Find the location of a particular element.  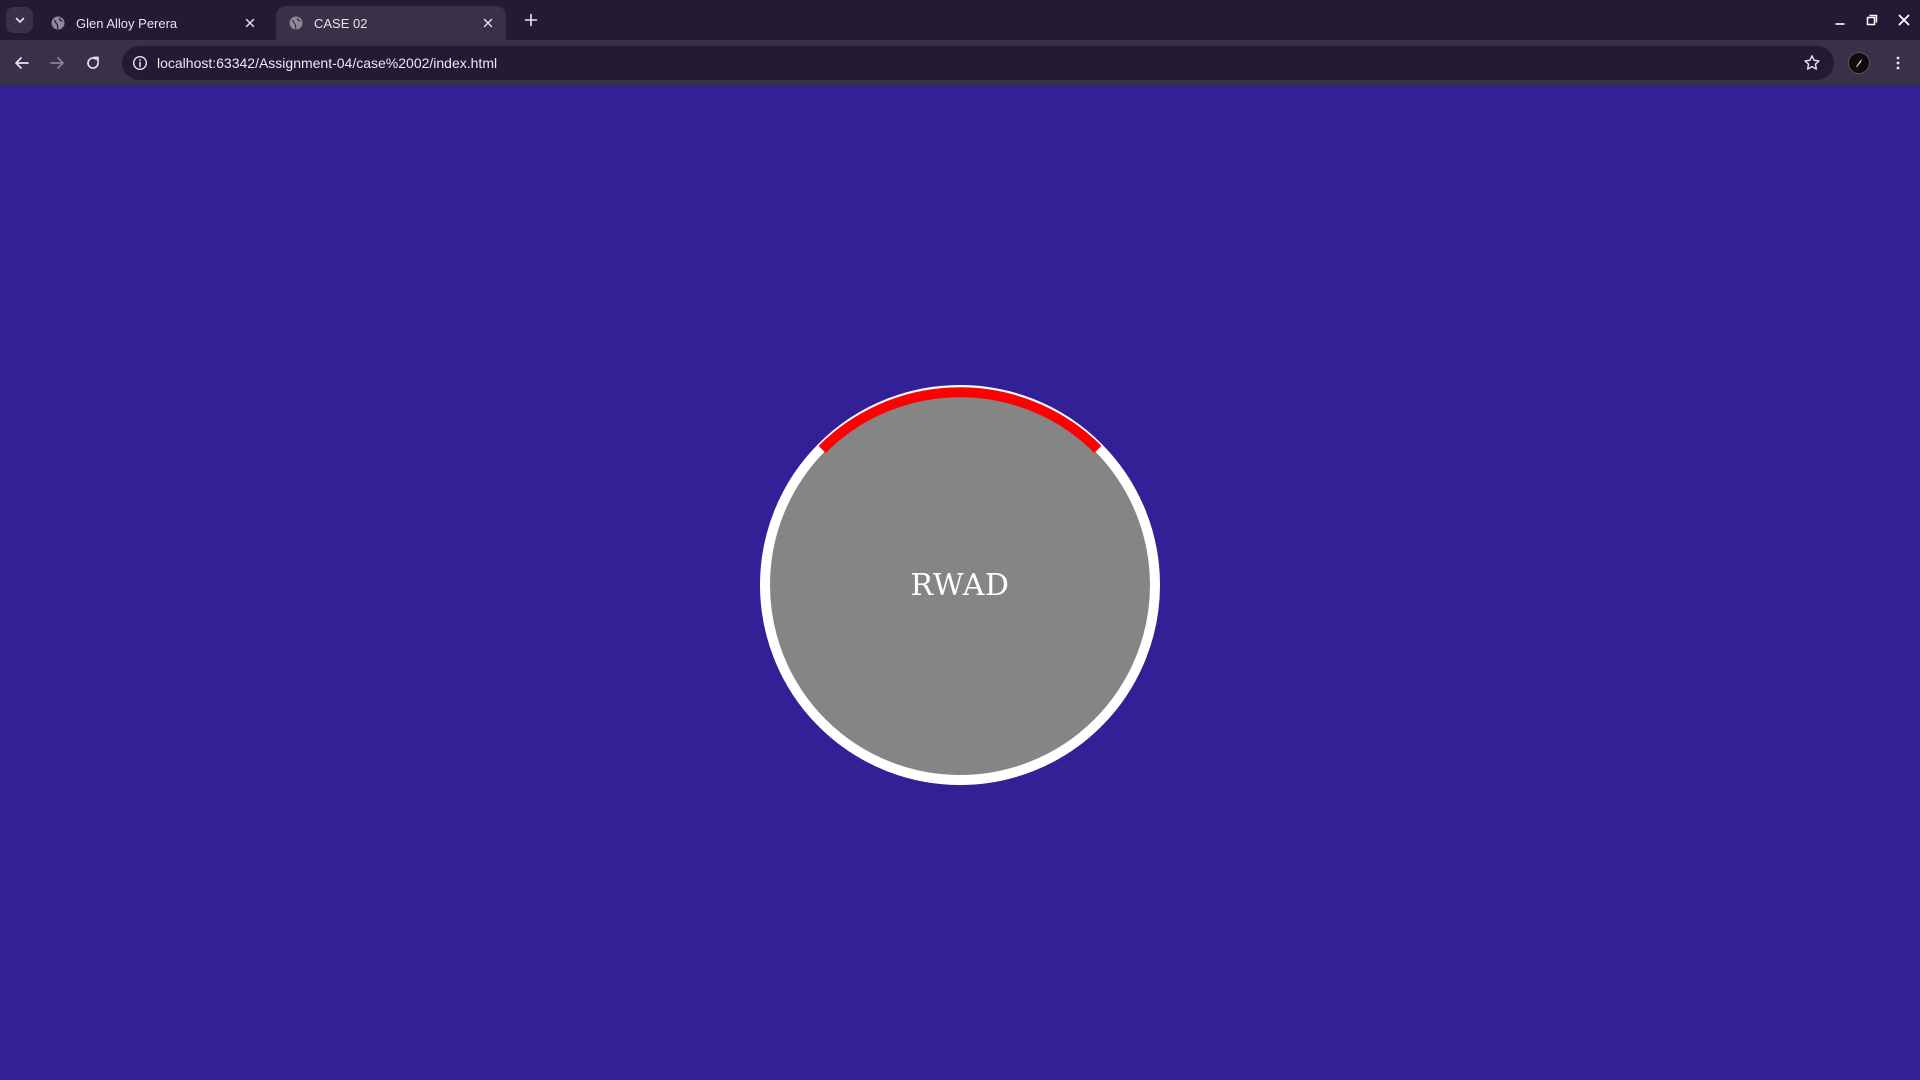

restore-icon is located at coordinates (1872, 20).